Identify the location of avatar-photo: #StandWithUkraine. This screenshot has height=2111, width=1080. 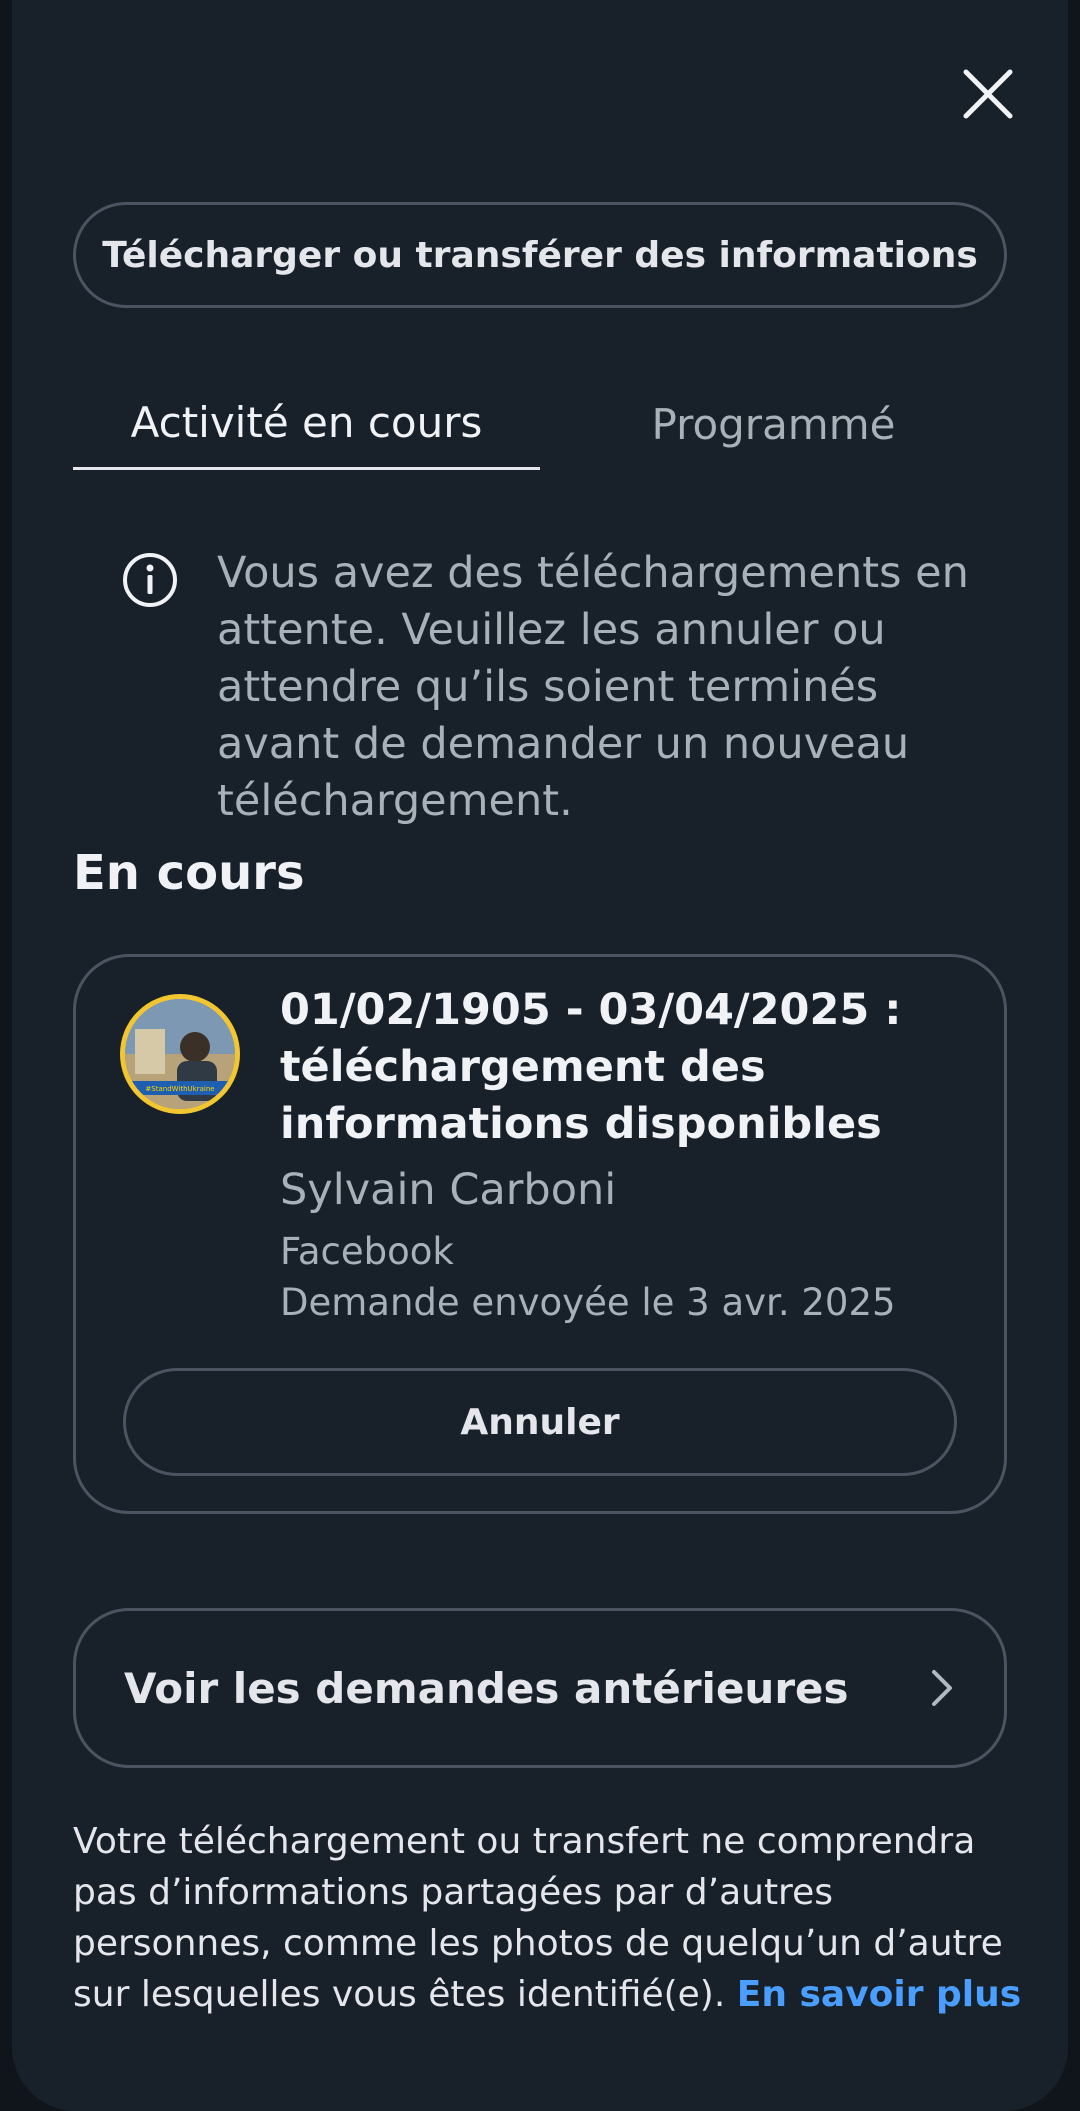
(180, 1054).